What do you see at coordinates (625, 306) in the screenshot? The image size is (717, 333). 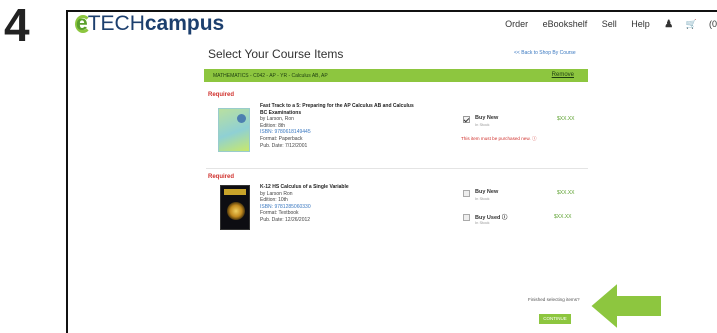 I see `pointer-arrow-icon` at bounding box center [625, 306].